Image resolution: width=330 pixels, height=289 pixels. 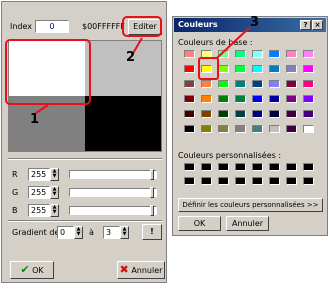 I want to click on callout-number-1: 1, so click(x=35, y=119).